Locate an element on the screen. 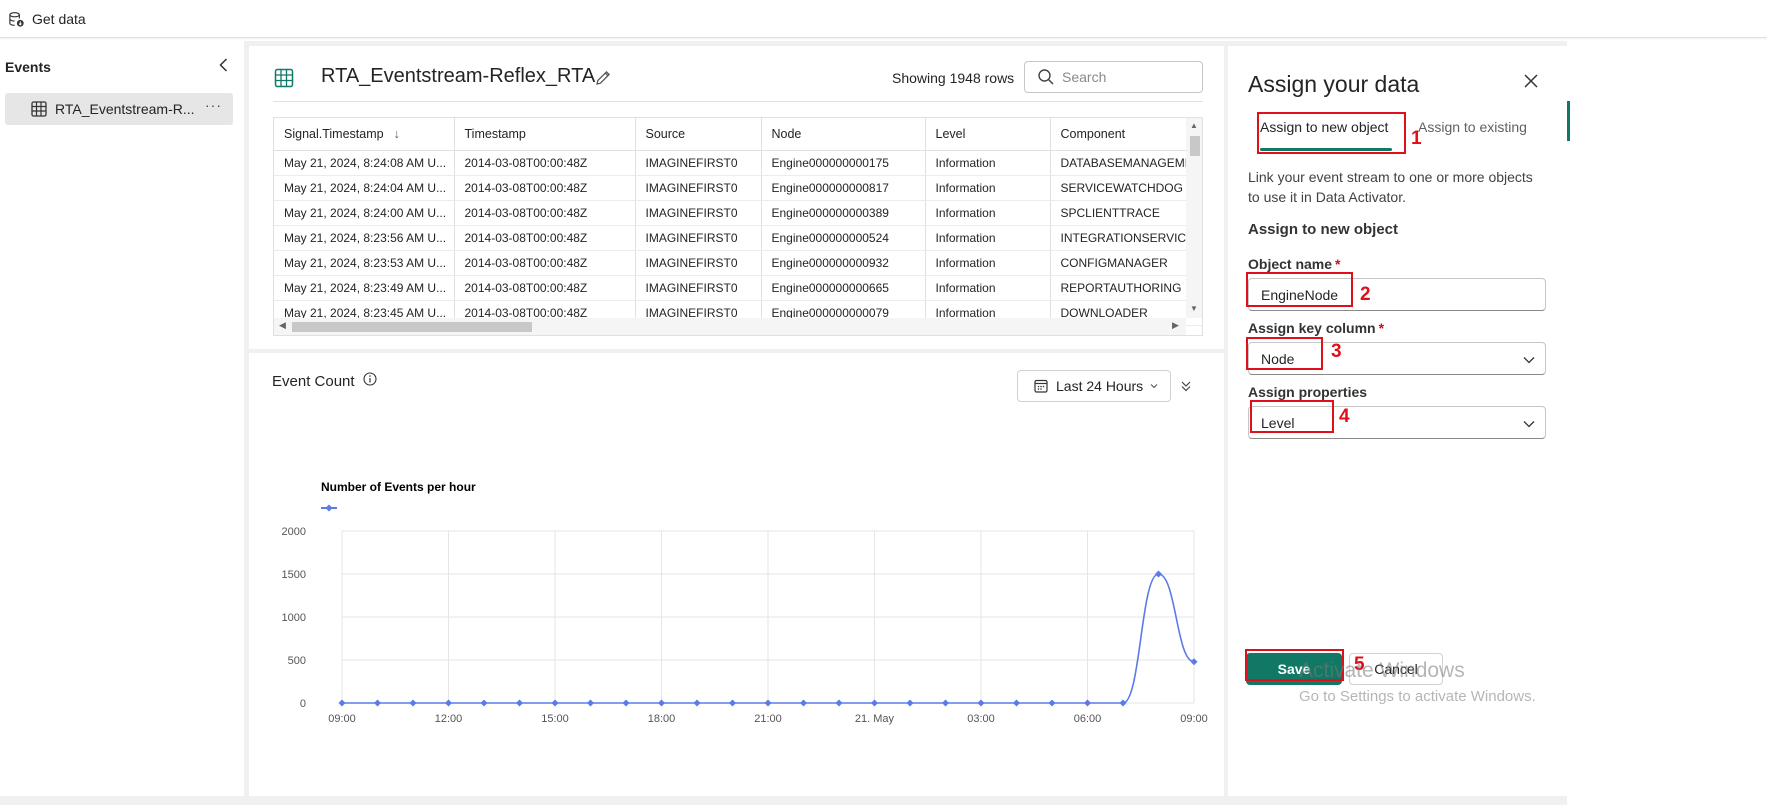 The height and width of the screenshot is (805, 1767). required-marker: * is located at coordinates (1381, 328).